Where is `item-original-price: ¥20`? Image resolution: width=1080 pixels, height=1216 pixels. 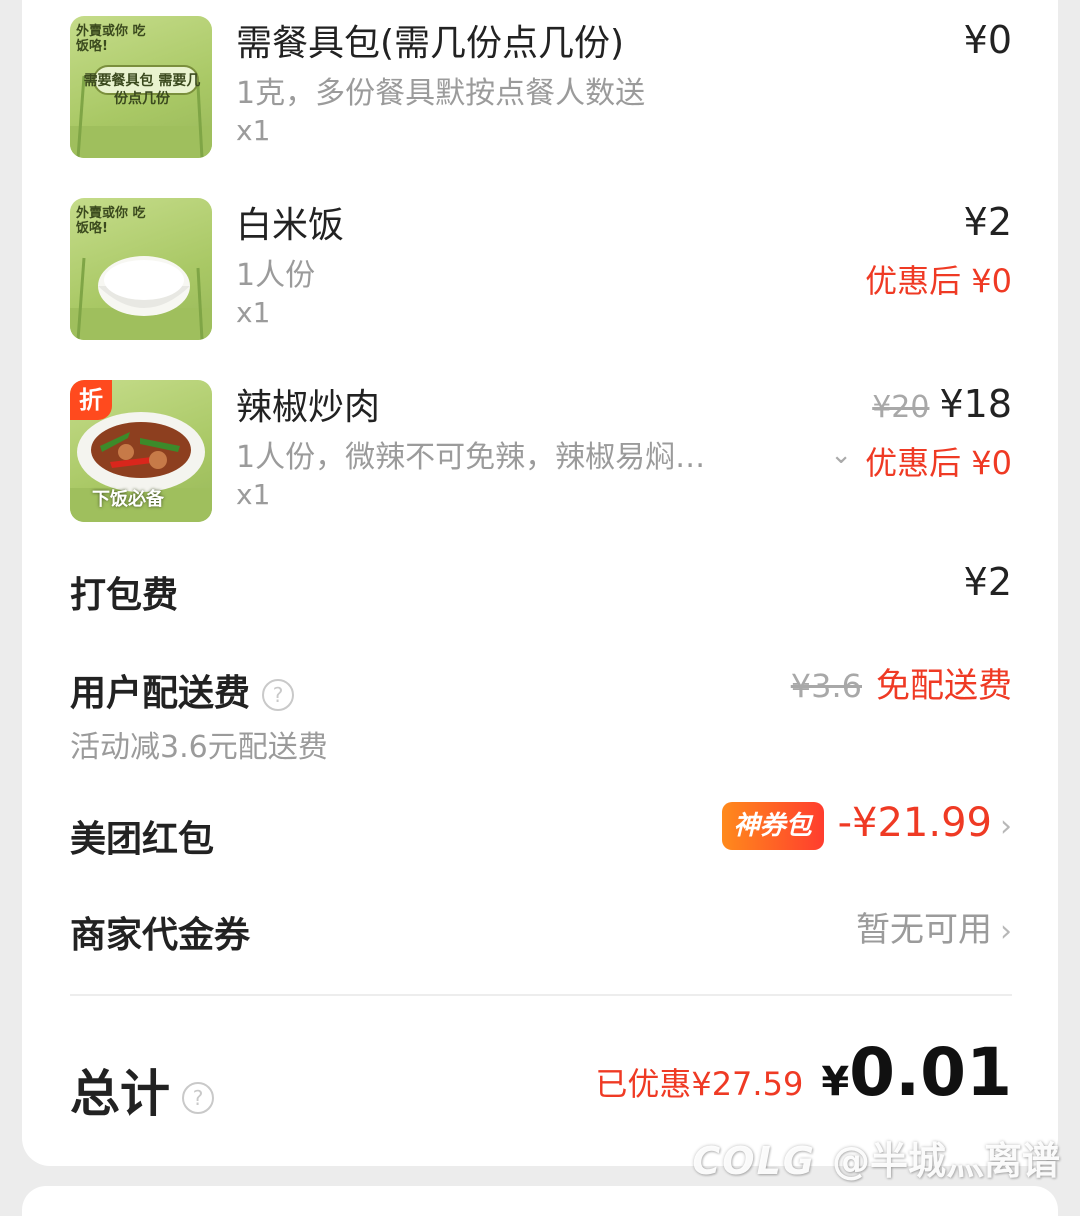
item-original-price: ¥20 is located at coordinates (901, 407).